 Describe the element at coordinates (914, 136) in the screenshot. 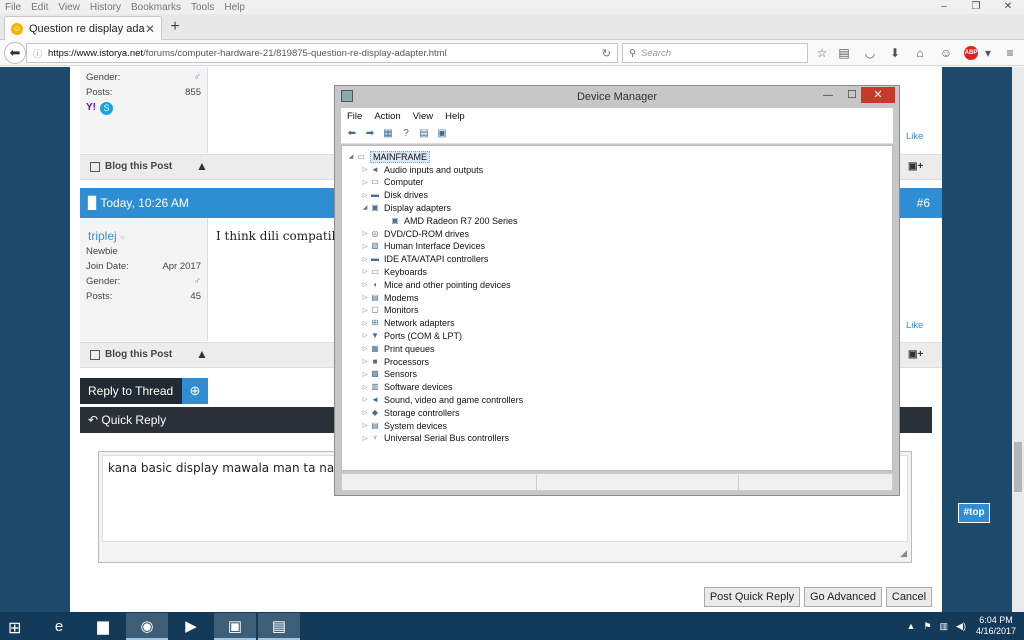

I see `post1-like-link: Like` at that location.